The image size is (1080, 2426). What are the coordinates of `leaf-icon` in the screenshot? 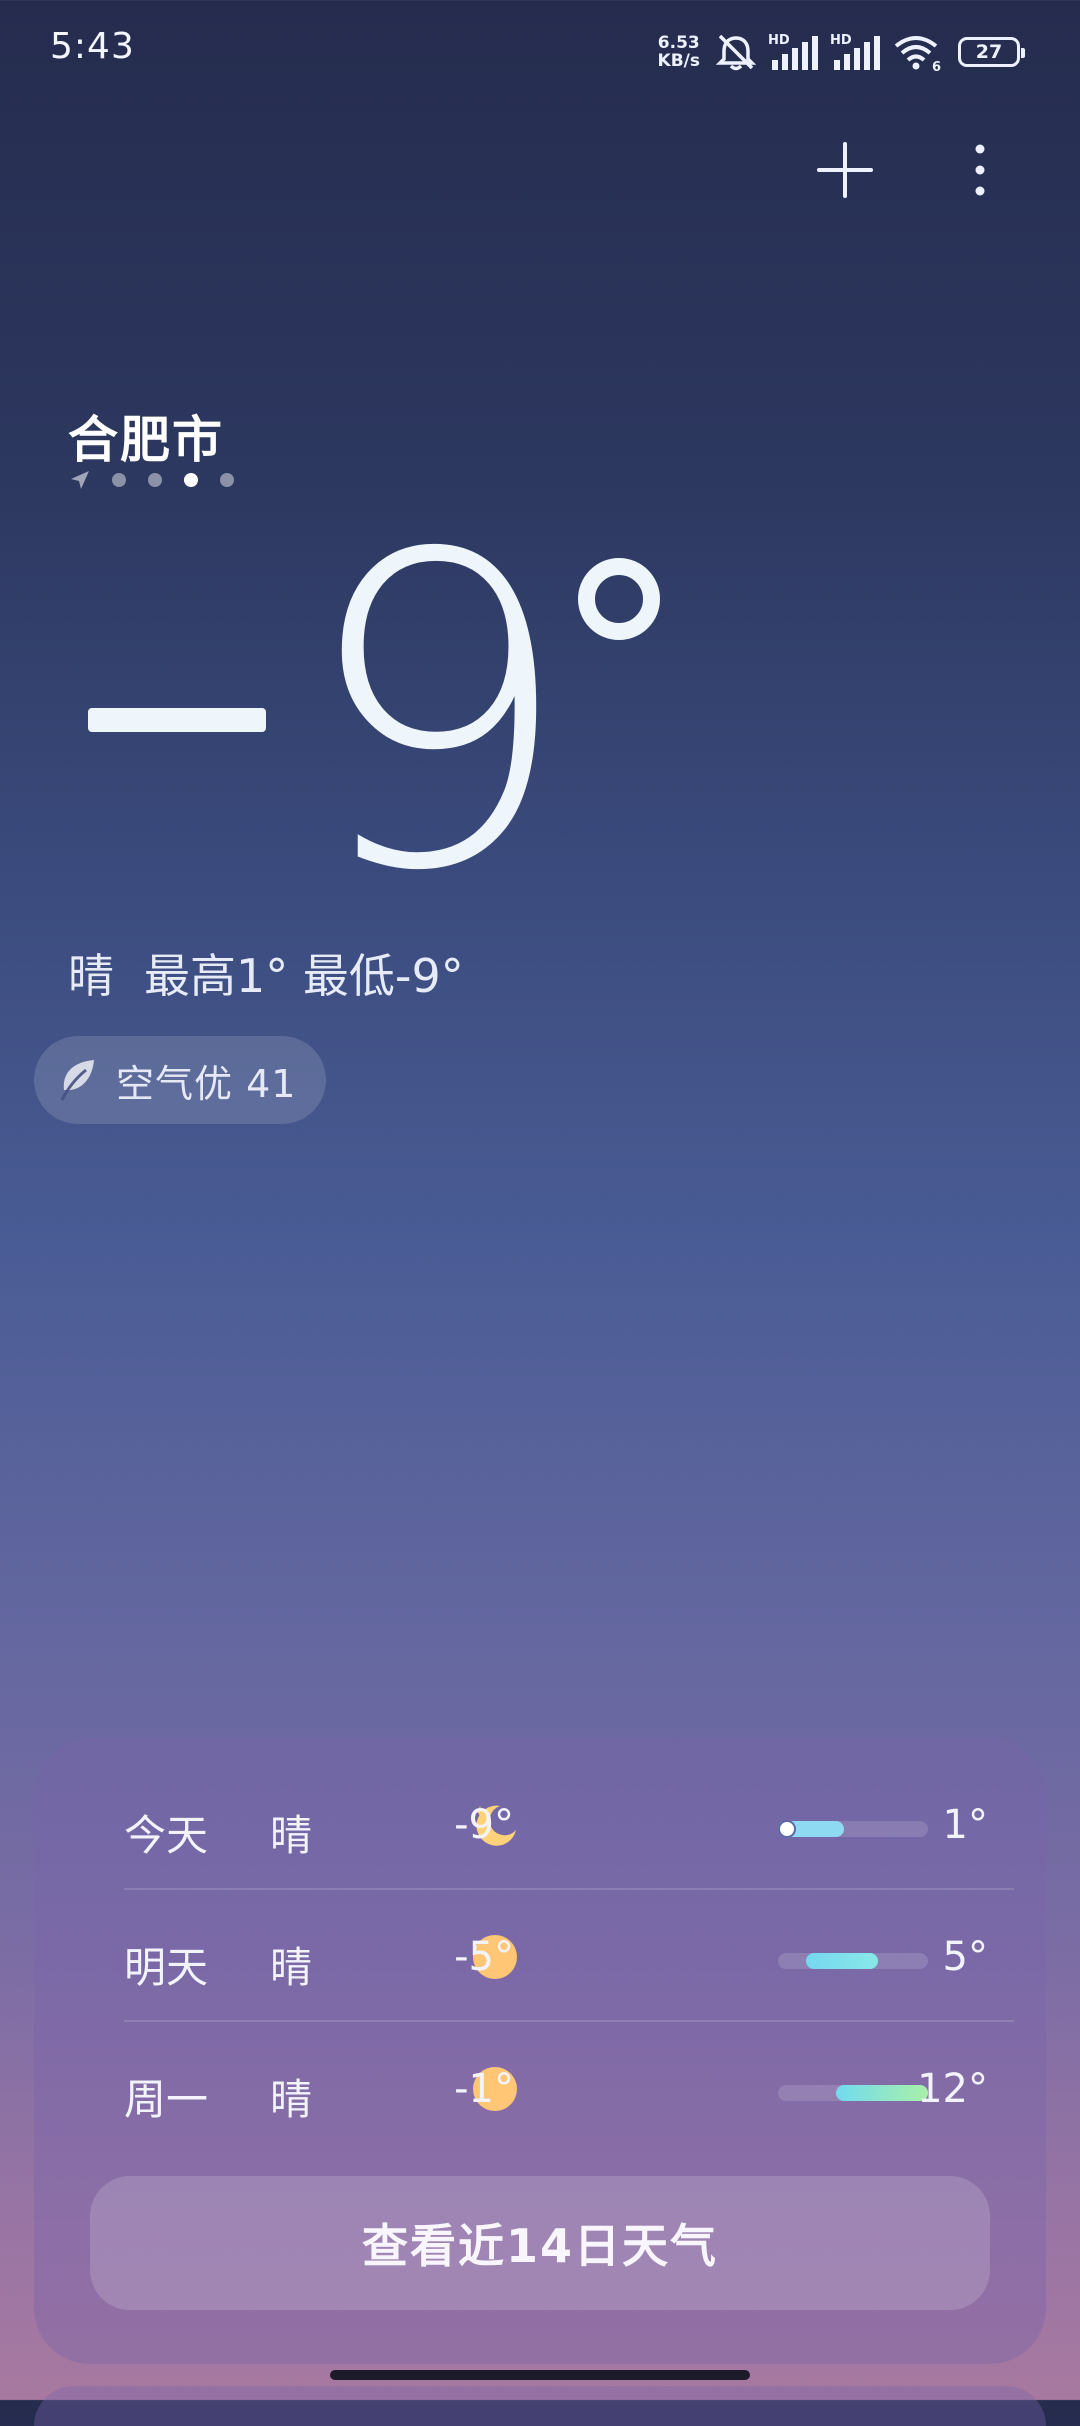 It's located at (77, 1080).